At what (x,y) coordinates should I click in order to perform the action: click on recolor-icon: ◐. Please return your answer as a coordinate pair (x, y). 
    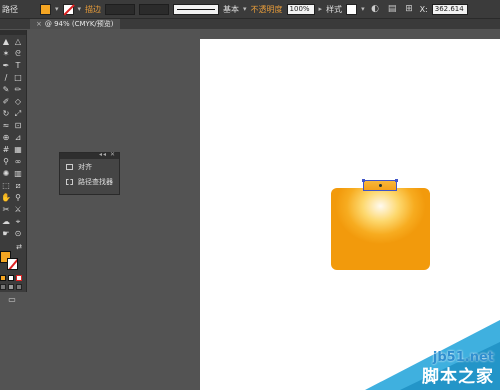
    Looking at the image, I should click on (375, 9).